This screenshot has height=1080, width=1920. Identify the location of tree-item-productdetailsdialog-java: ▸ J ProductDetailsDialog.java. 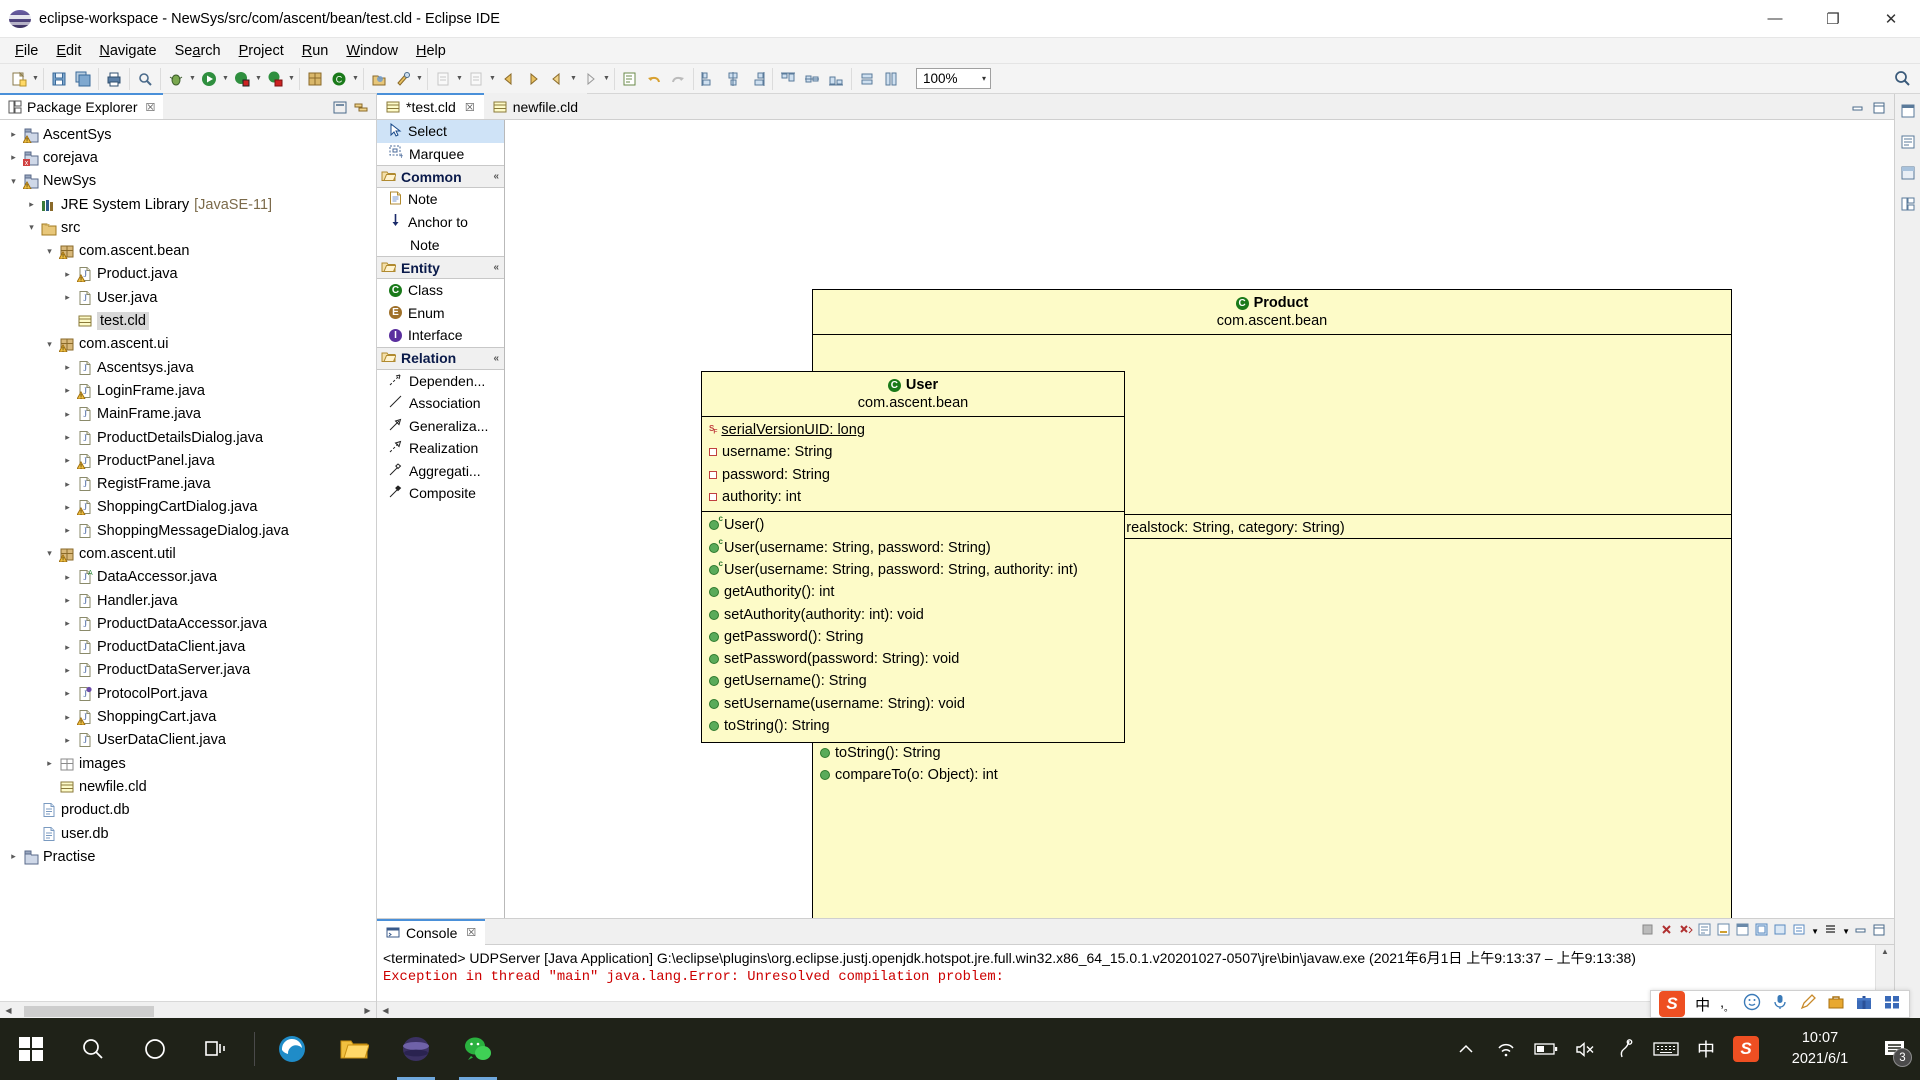
(188, 437).